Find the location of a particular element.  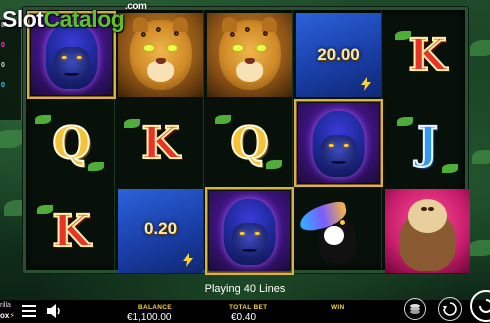

hamburger-menu-icon is located at coordinates (29, 311).